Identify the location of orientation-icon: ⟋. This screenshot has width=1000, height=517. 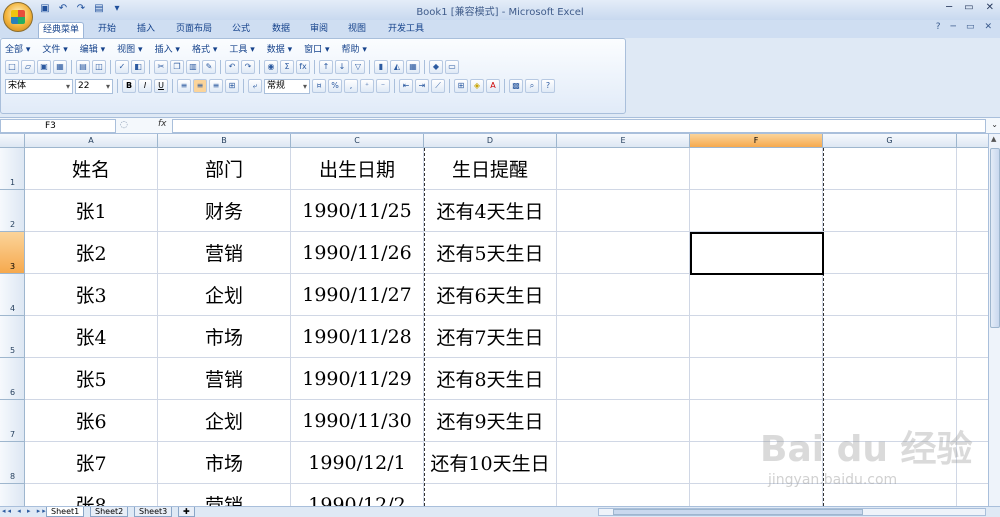
(438, 86).